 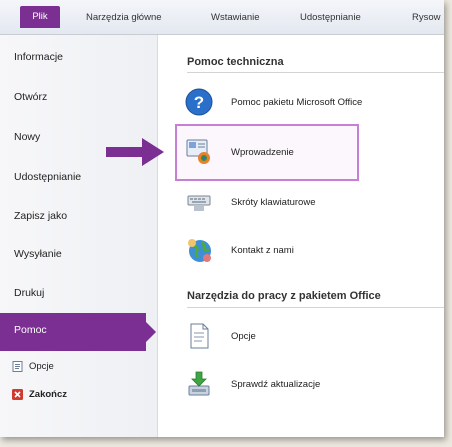 I want to click on nav-info: Informacje, so click(x=38, y=57).